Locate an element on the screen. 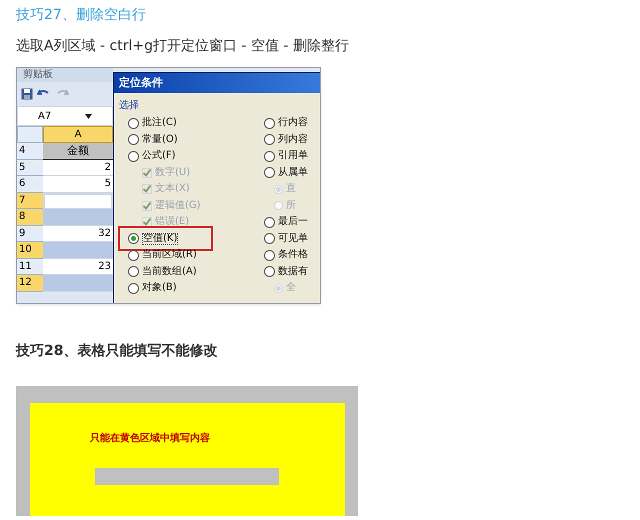 The image size is (640, 520). option-label: 错误(E) is located at coordinates (172, 222).